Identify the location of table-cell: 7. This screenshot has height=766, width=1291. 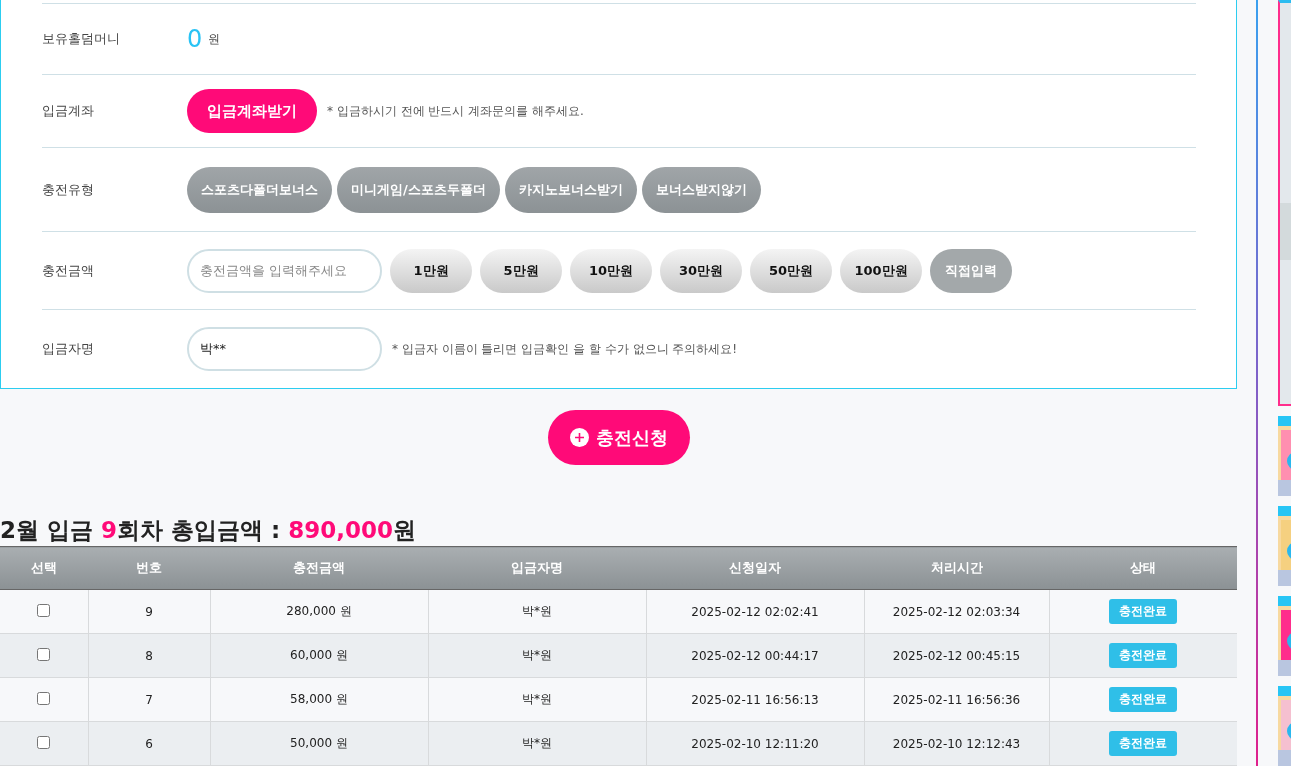
(149, 699).